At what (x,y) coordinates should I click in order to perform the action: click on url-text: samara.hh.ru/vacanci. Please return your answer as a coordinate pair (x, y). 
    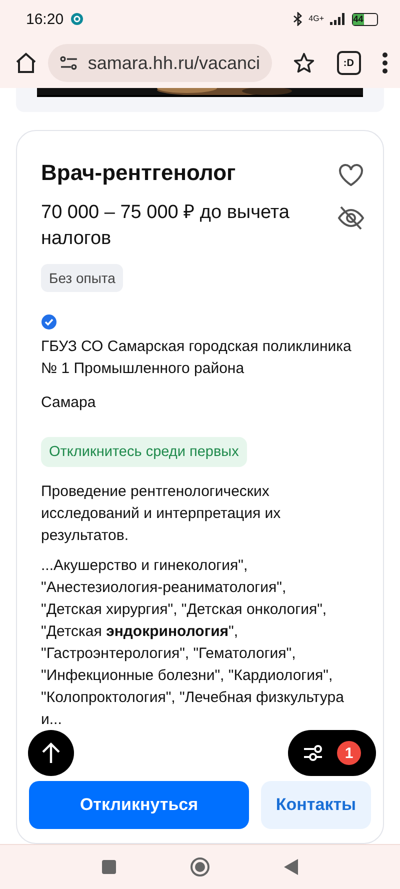
    Looking at the image, I should click on (174, 63).